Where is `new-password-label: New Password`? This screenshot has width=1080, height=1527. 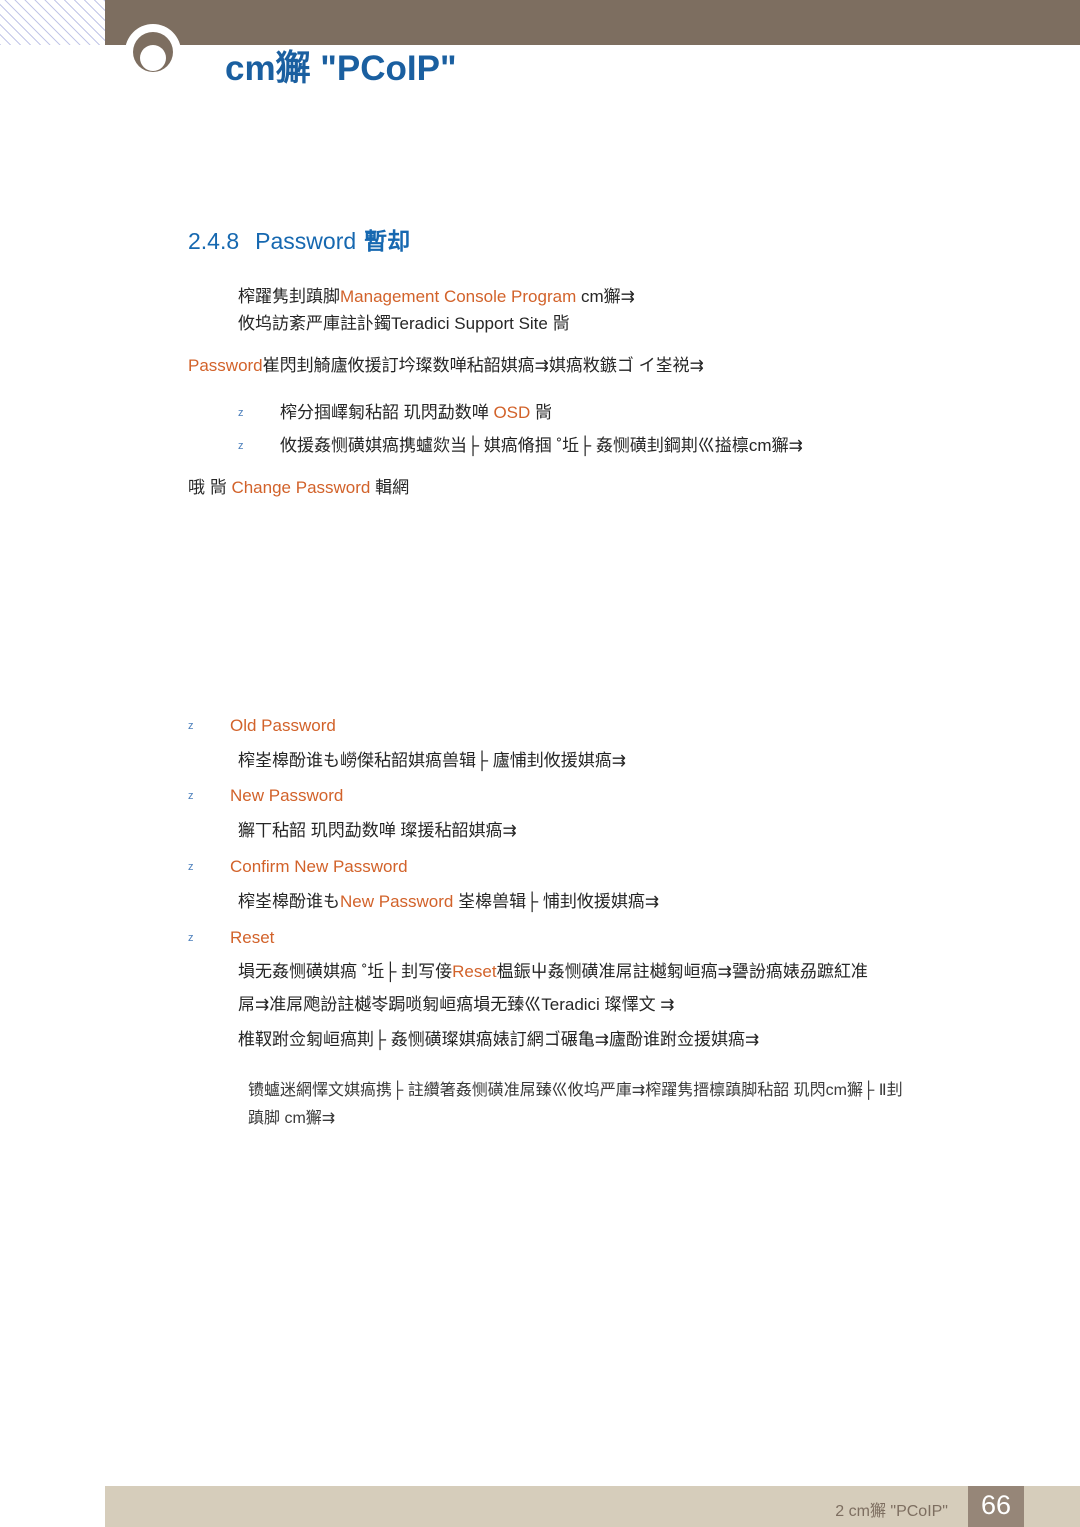
new-password-label: New Password is located at coordinates (287, 795).